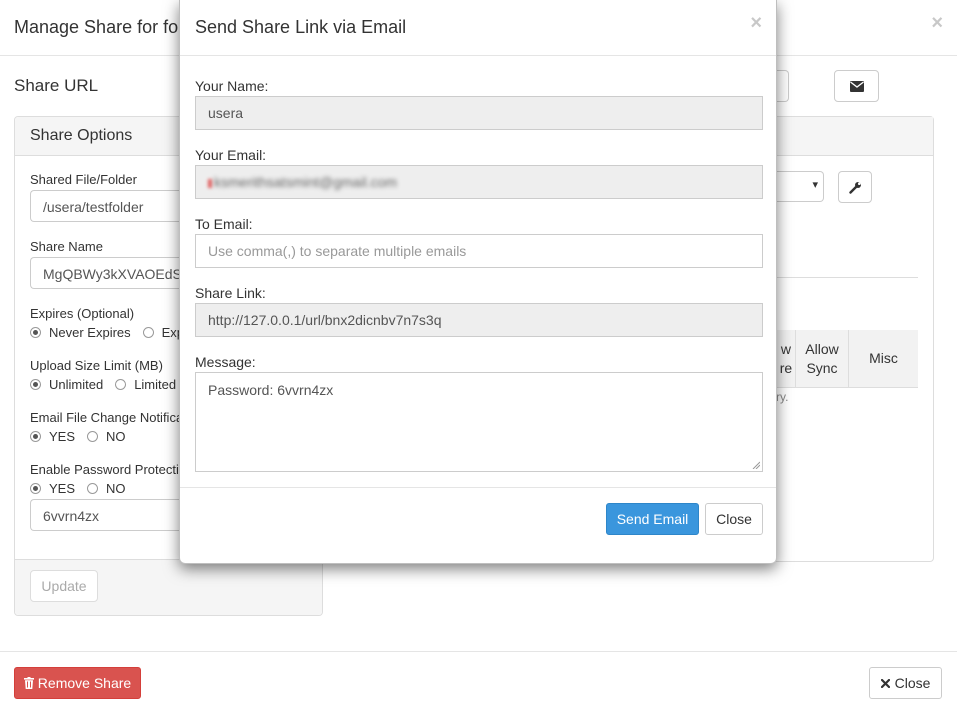  What do you see at coordinates (786, 358) in the screenshot?
I see `col-header-partial: w re` at bounding box center [786, 358].